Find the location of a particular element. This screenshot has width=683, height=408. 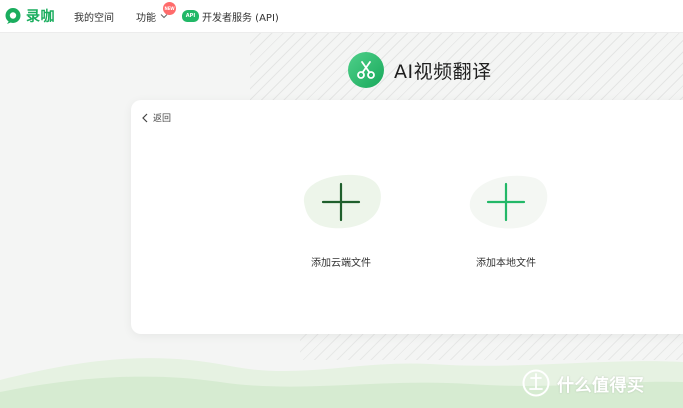

page-title: AI视频翻译 is located at coordinates (443, 71).